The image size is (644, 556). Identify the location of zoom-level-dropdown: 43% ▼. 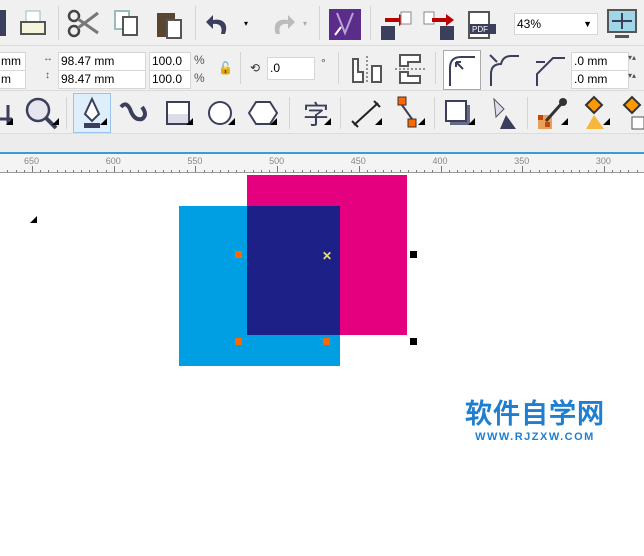
(556, 24).